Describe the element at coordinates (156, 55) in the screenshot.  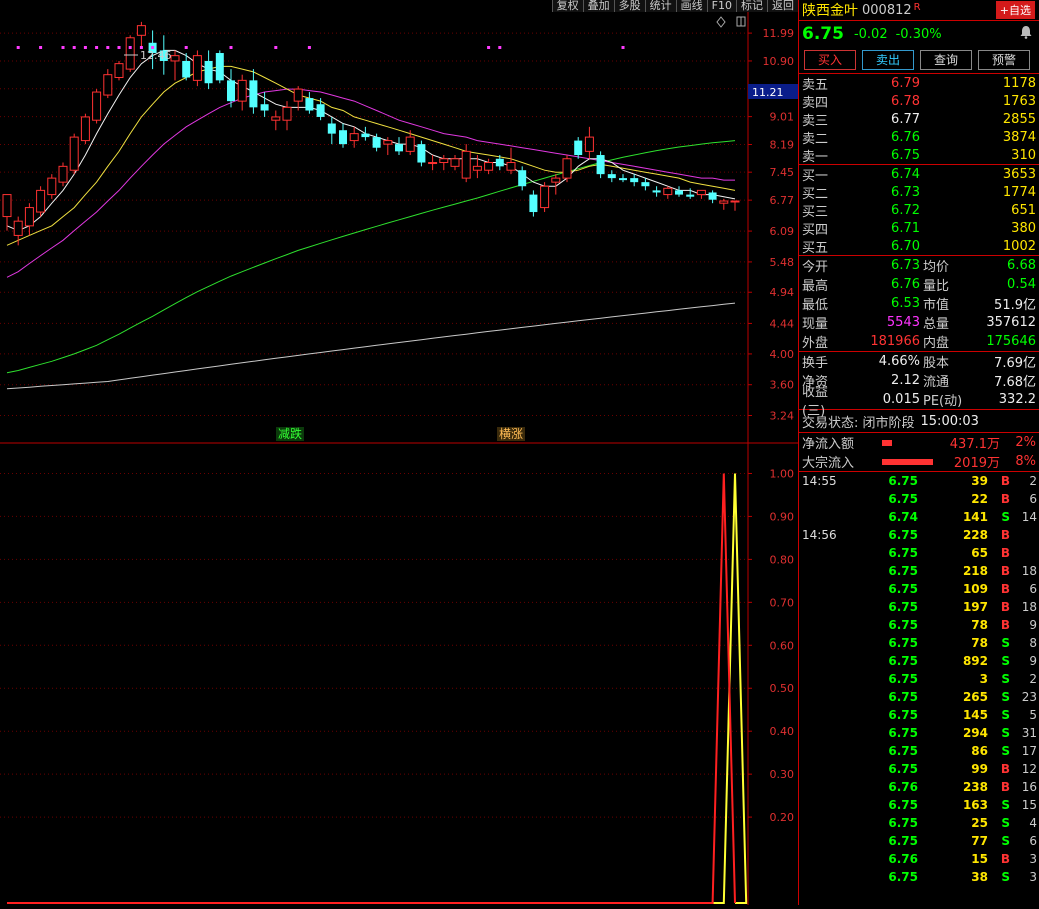
I see `high-marker-label: 12.46` at that location.